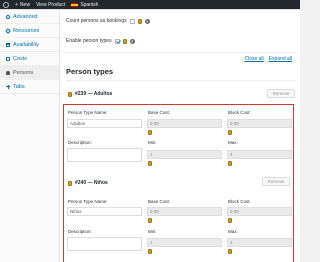 Image resolution: width=320 pixels, height=262 pixels. I want to click on language-switcher: Spanish, so click(84, 5).